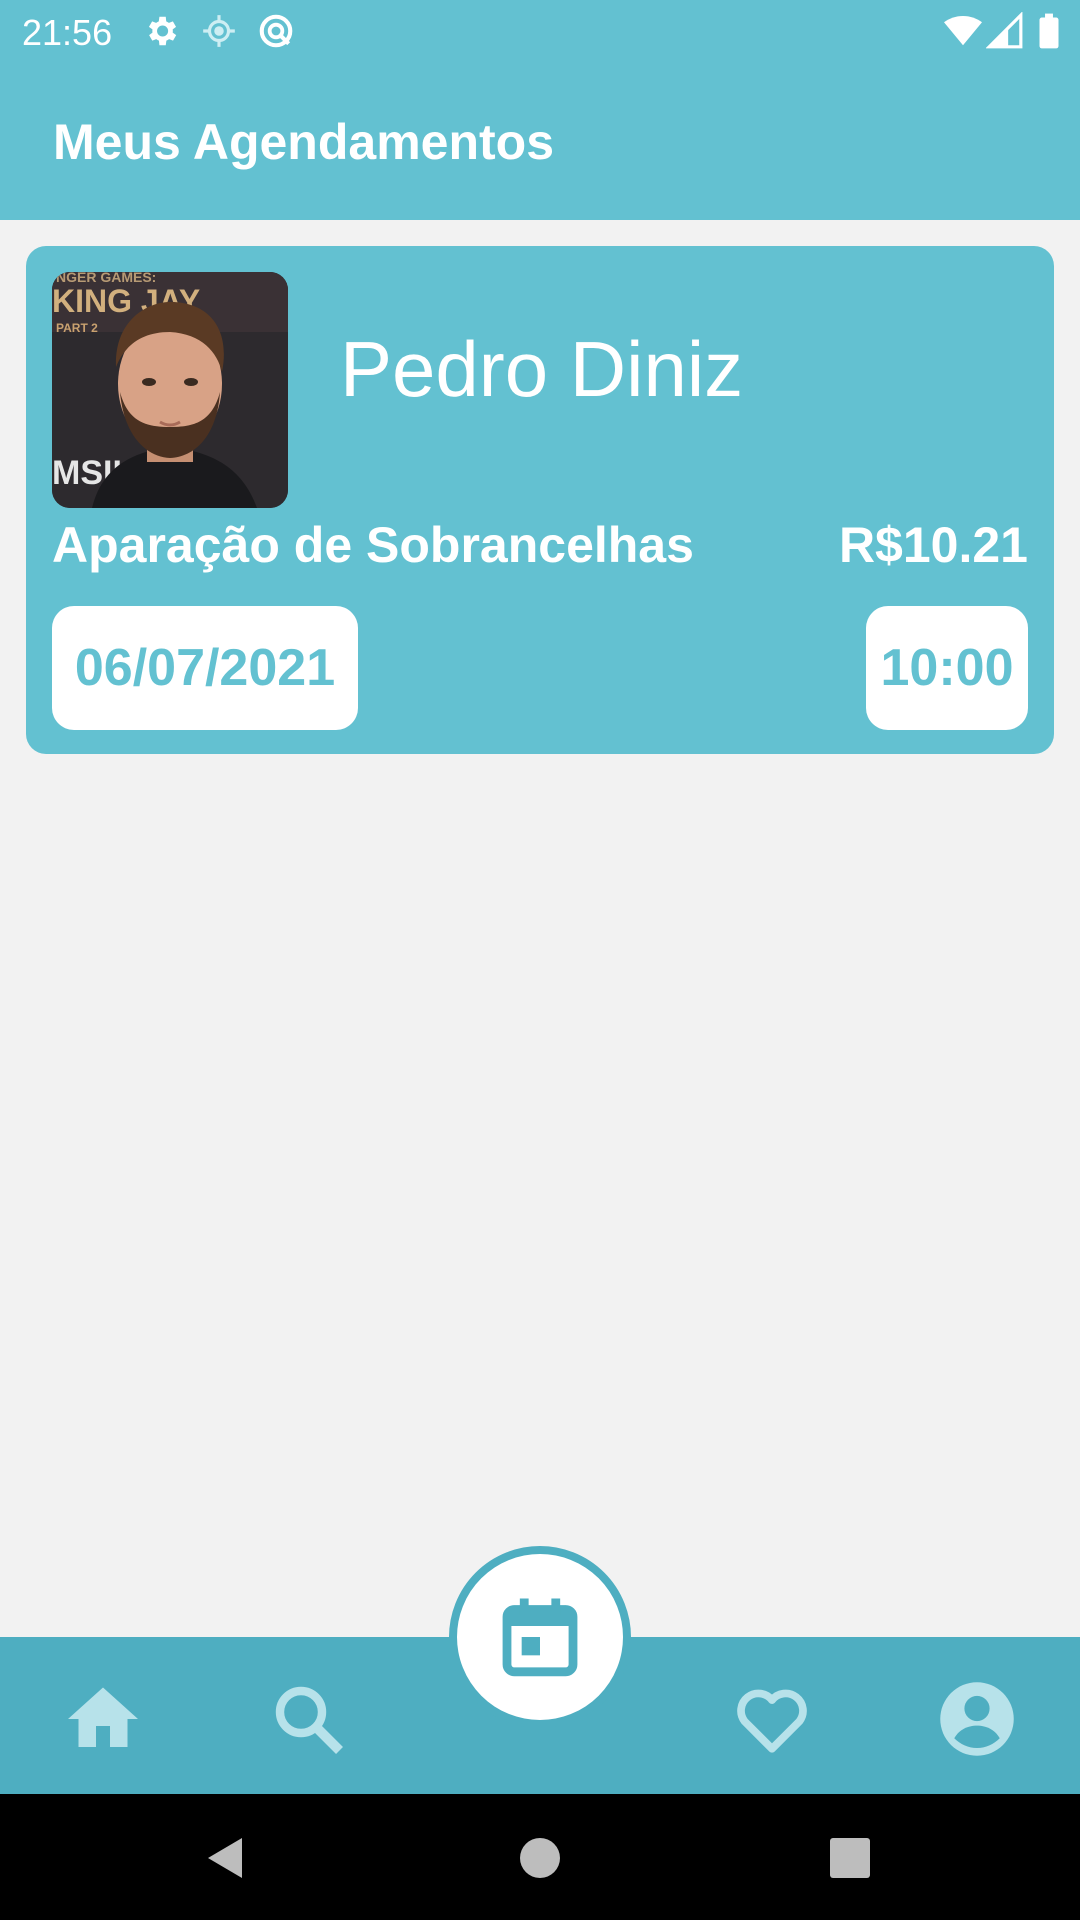 The image size is (1080, 1920). I want to click on nav-home, so click(103, 1719).